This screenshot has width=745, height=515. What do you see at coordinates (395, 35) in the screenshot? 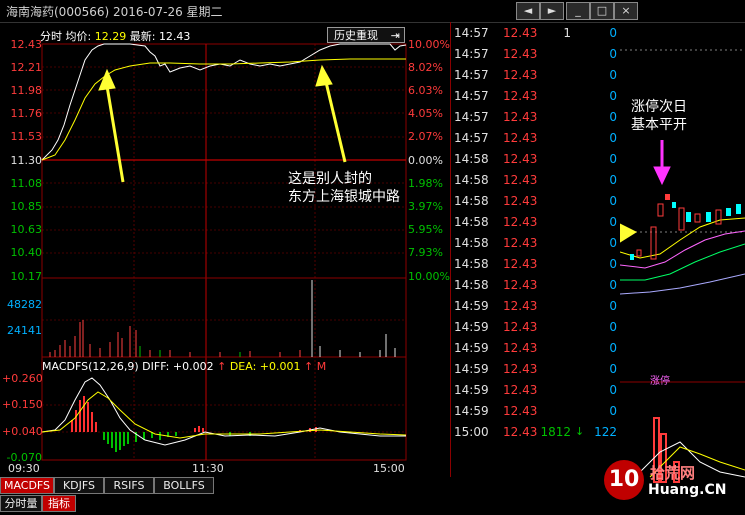
I see `replay-icon: ⇥` at bounding box center [395, 35].